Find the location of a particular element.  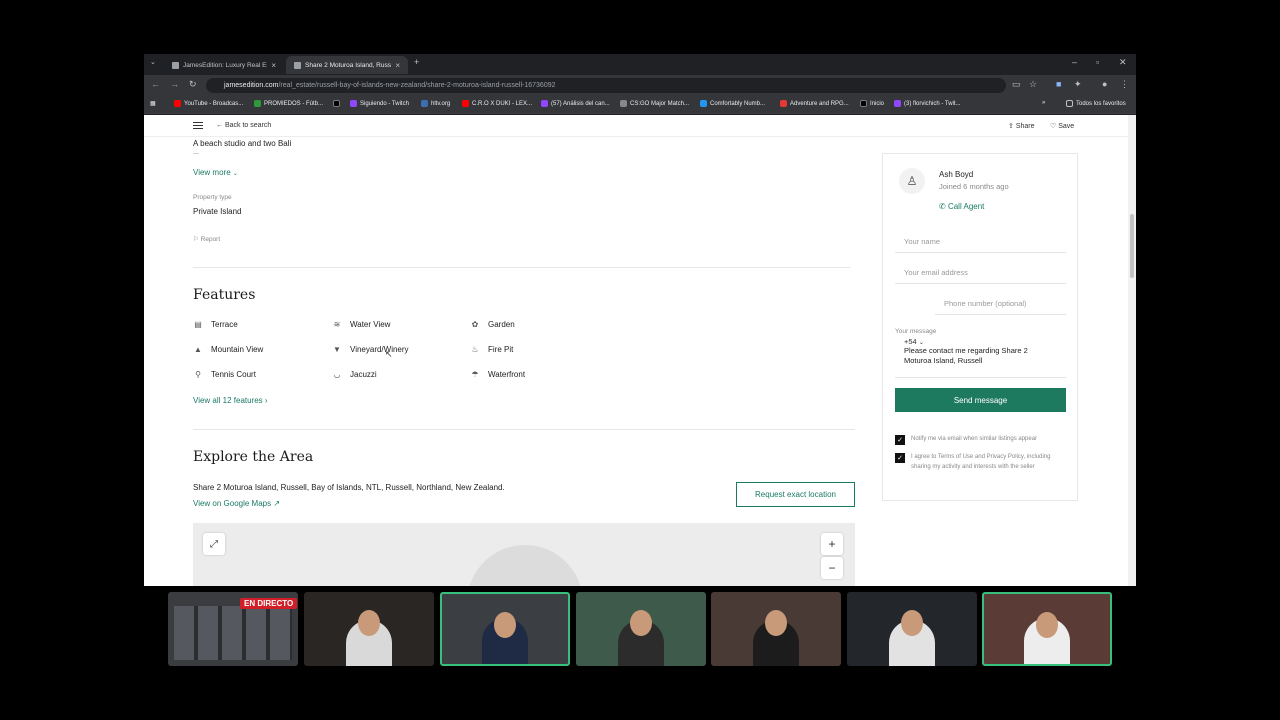

page-scrollbar is located at coordinates (1132, 350).